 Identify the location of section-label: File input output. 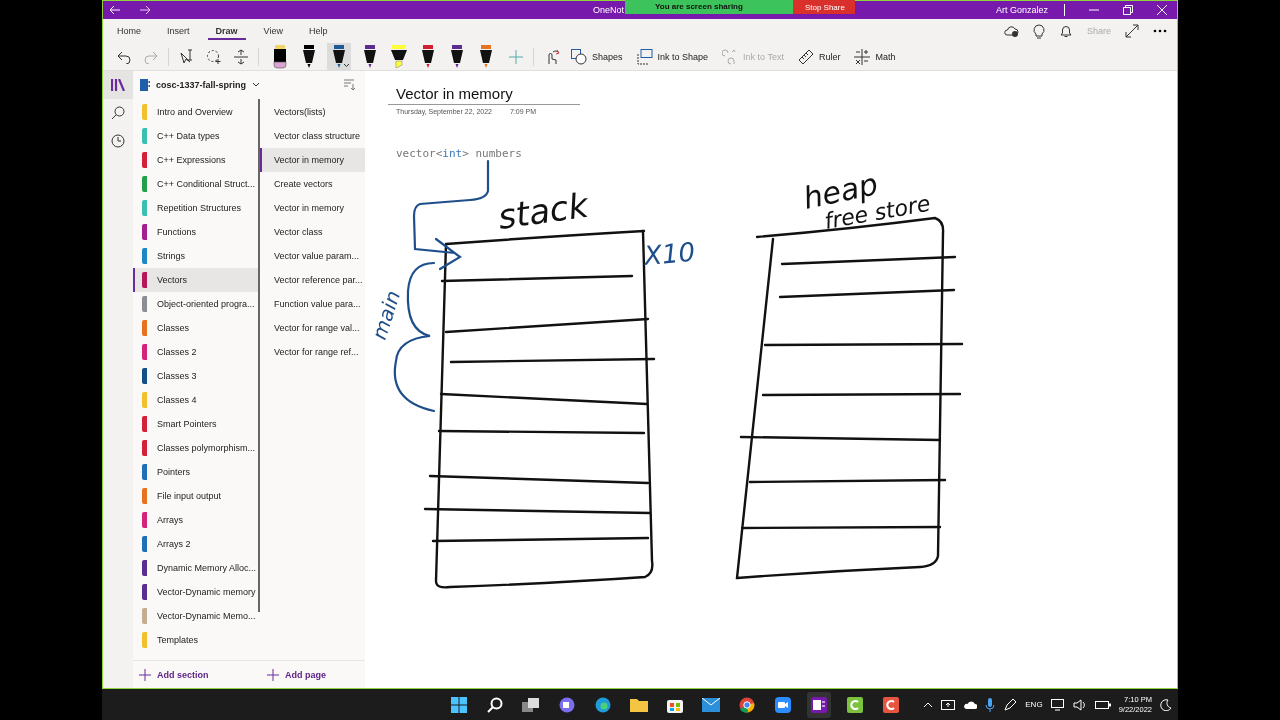
(189, 496).